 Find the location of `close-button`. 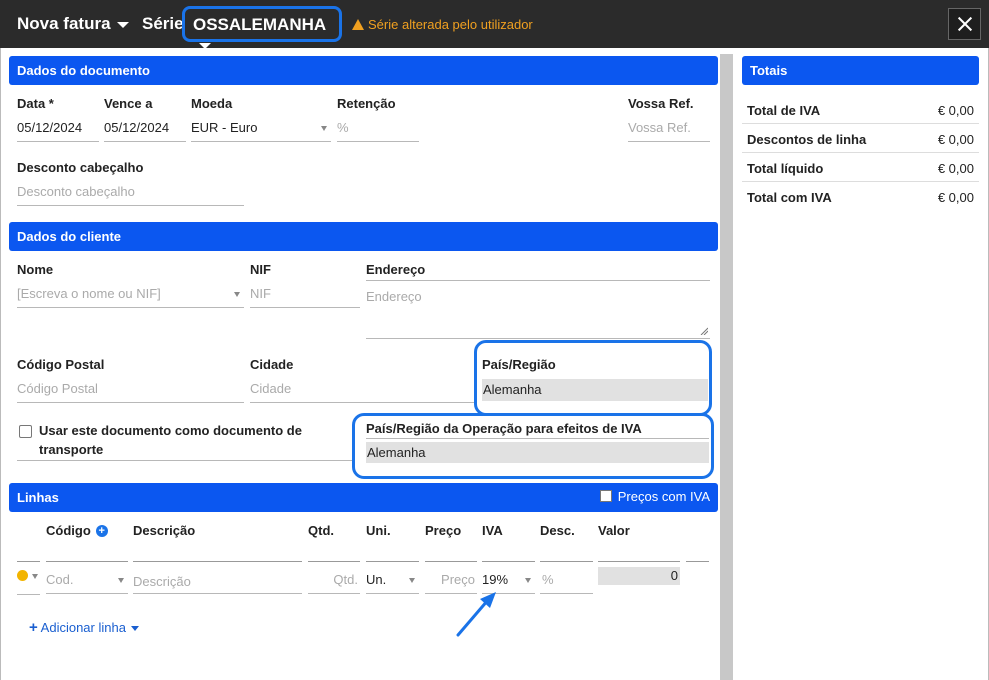

close-button is located at coordinates (964, 24).